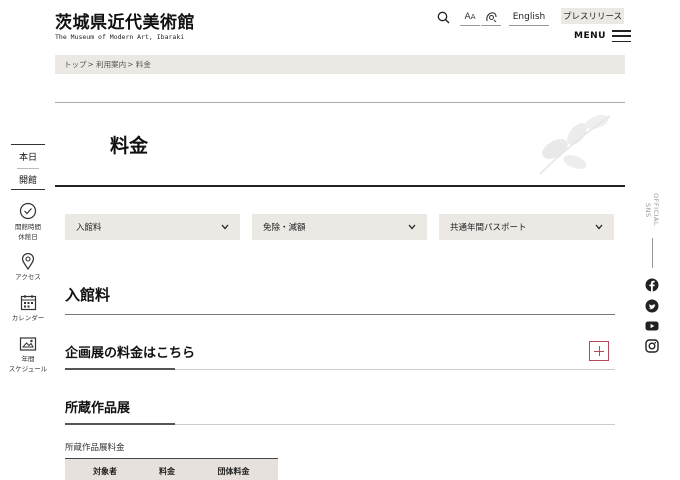  I want to click on read-aloud-icon, so click(491, 16).